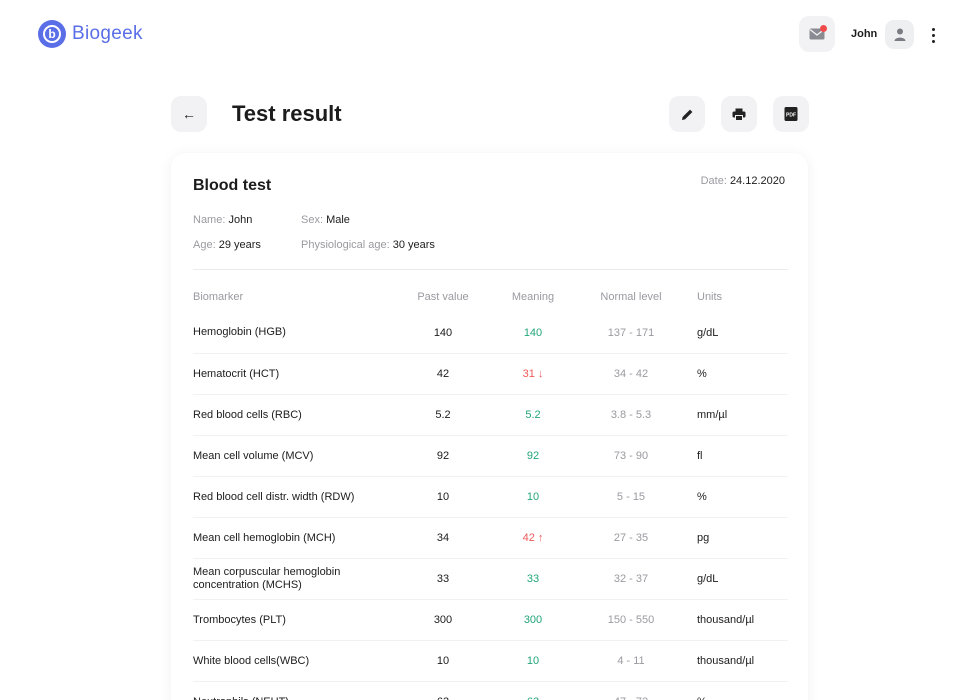 This screenshot has width=980, height=700. I want to click on patient-name: Name: John, so click(222, 220).